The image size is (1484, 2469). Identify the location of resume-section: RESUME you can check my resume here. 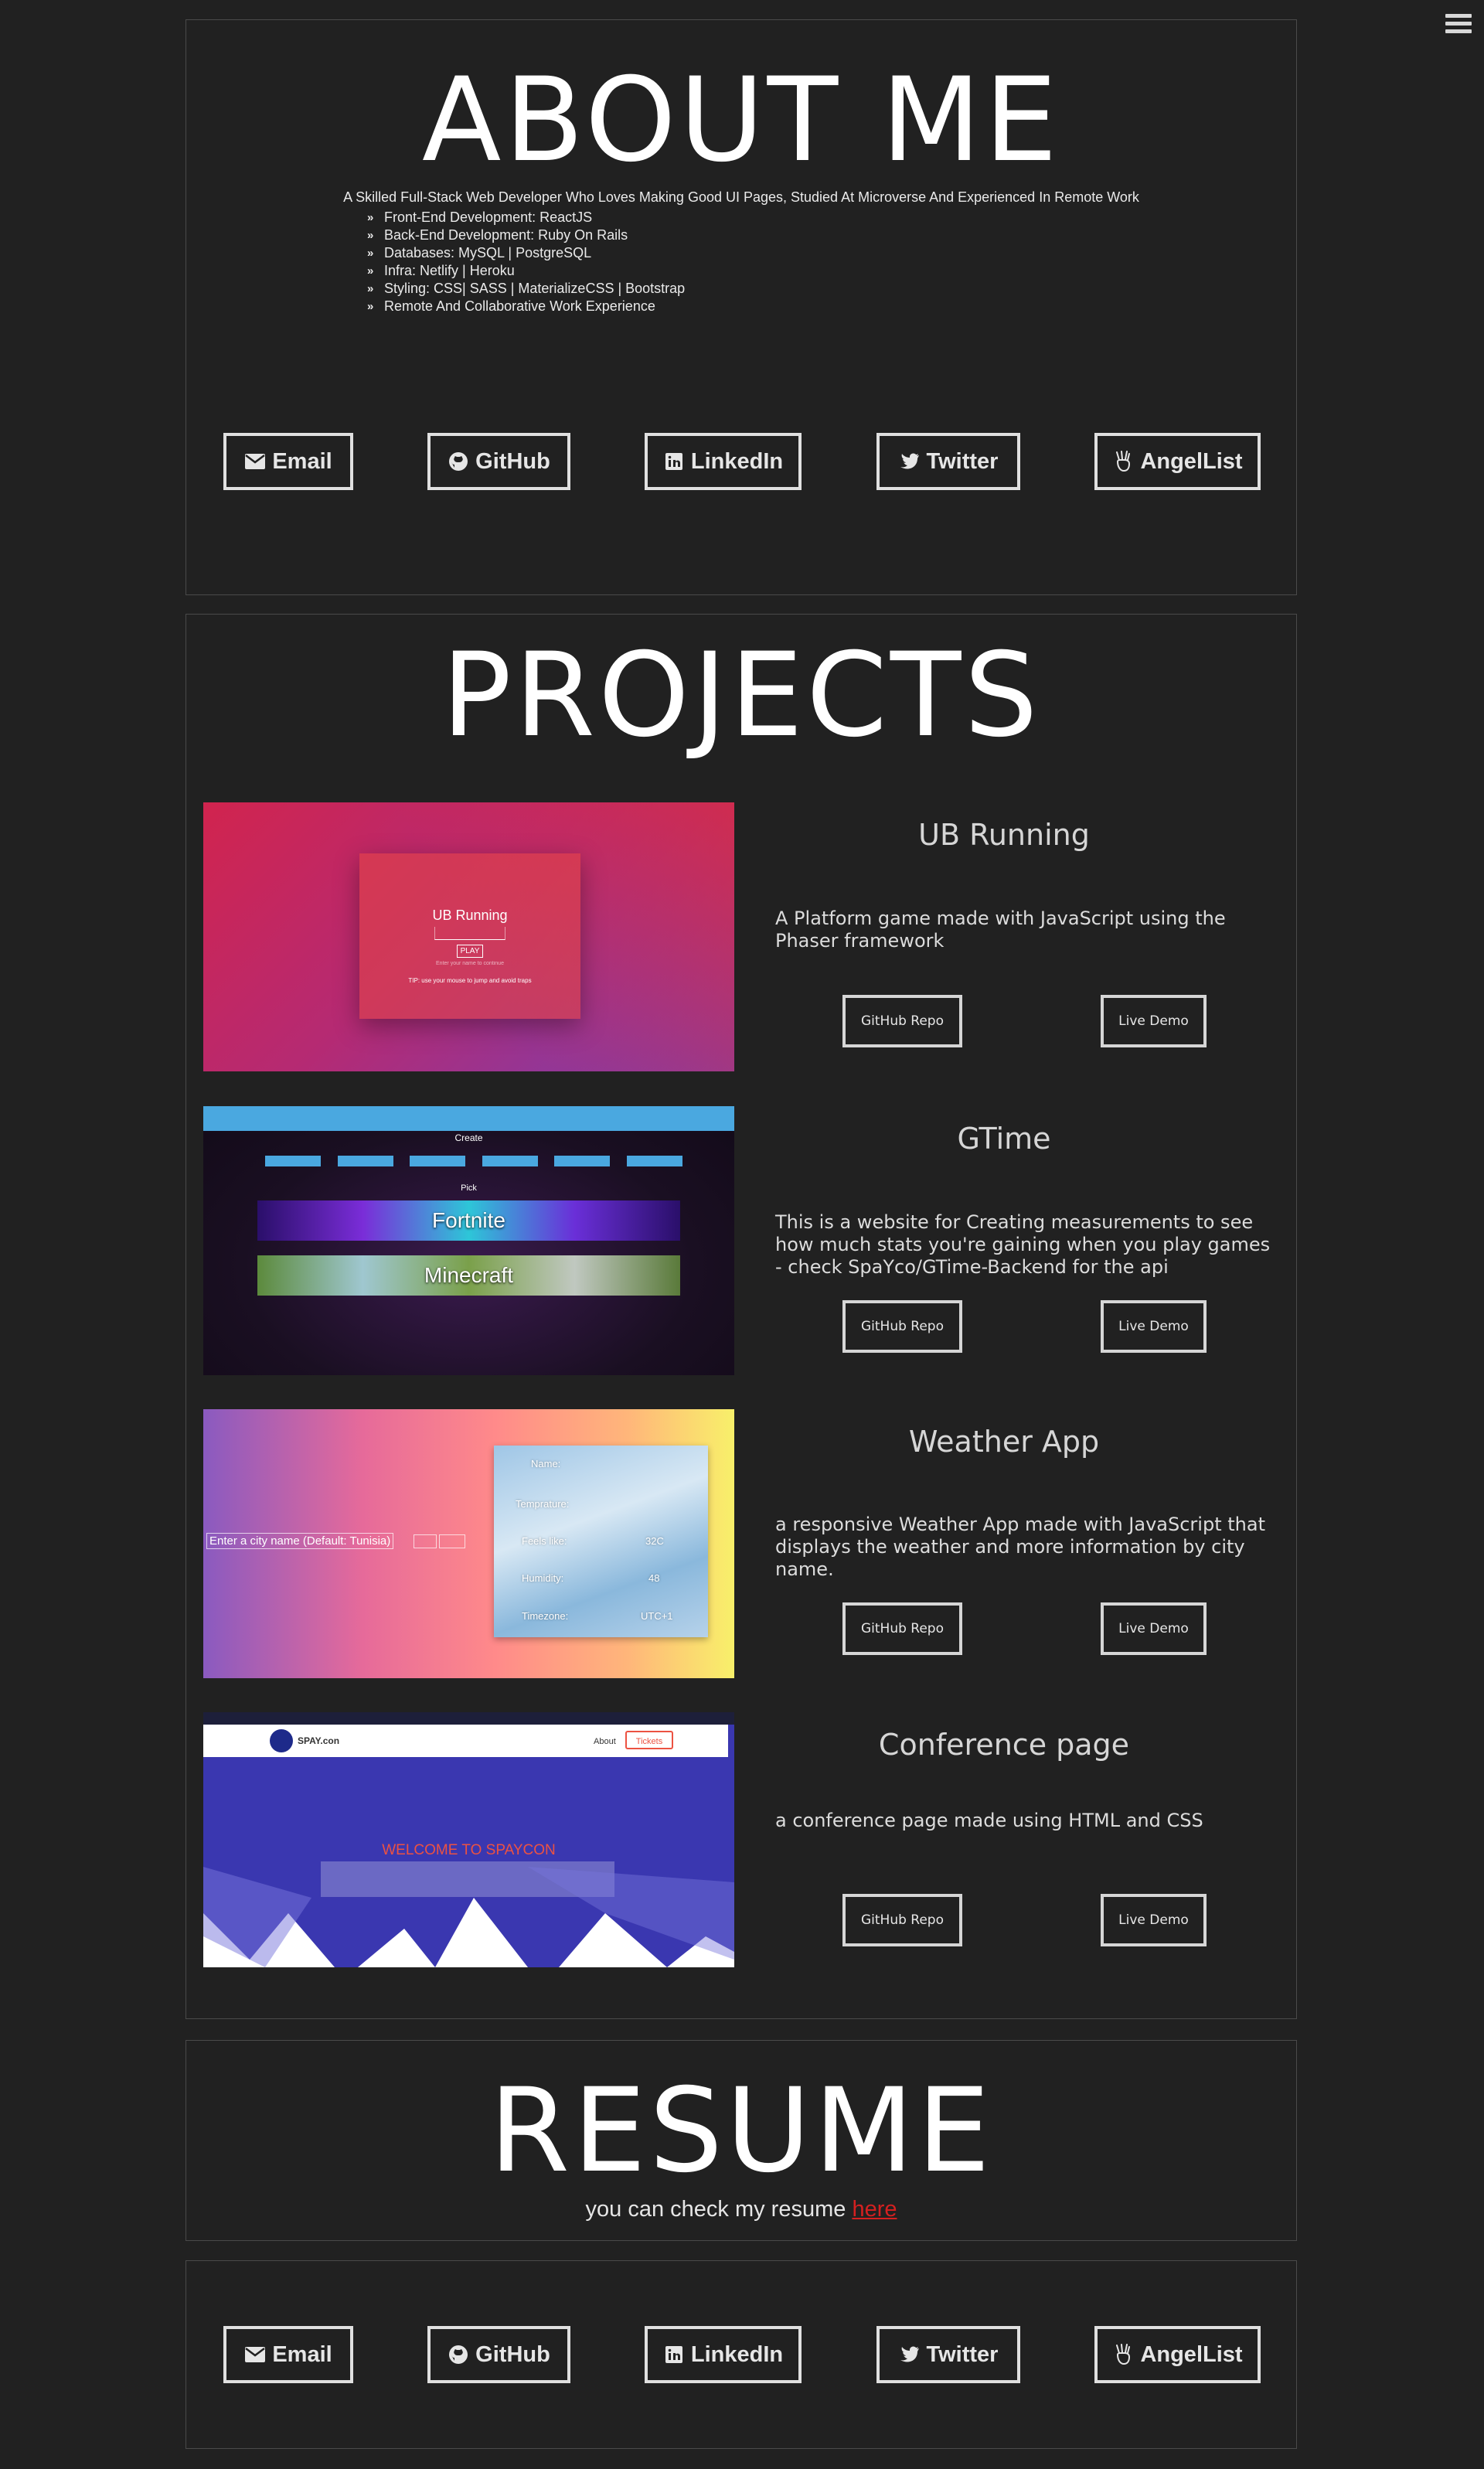
(741, 2140).